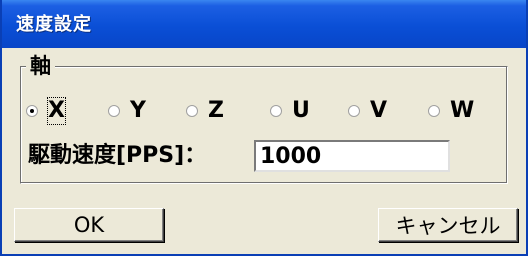 The width and height of the screenshot is (528, 256). Describe the element at coordinates (46, 111) in the screenshot. I see `radio-axis-x: X` at that location.